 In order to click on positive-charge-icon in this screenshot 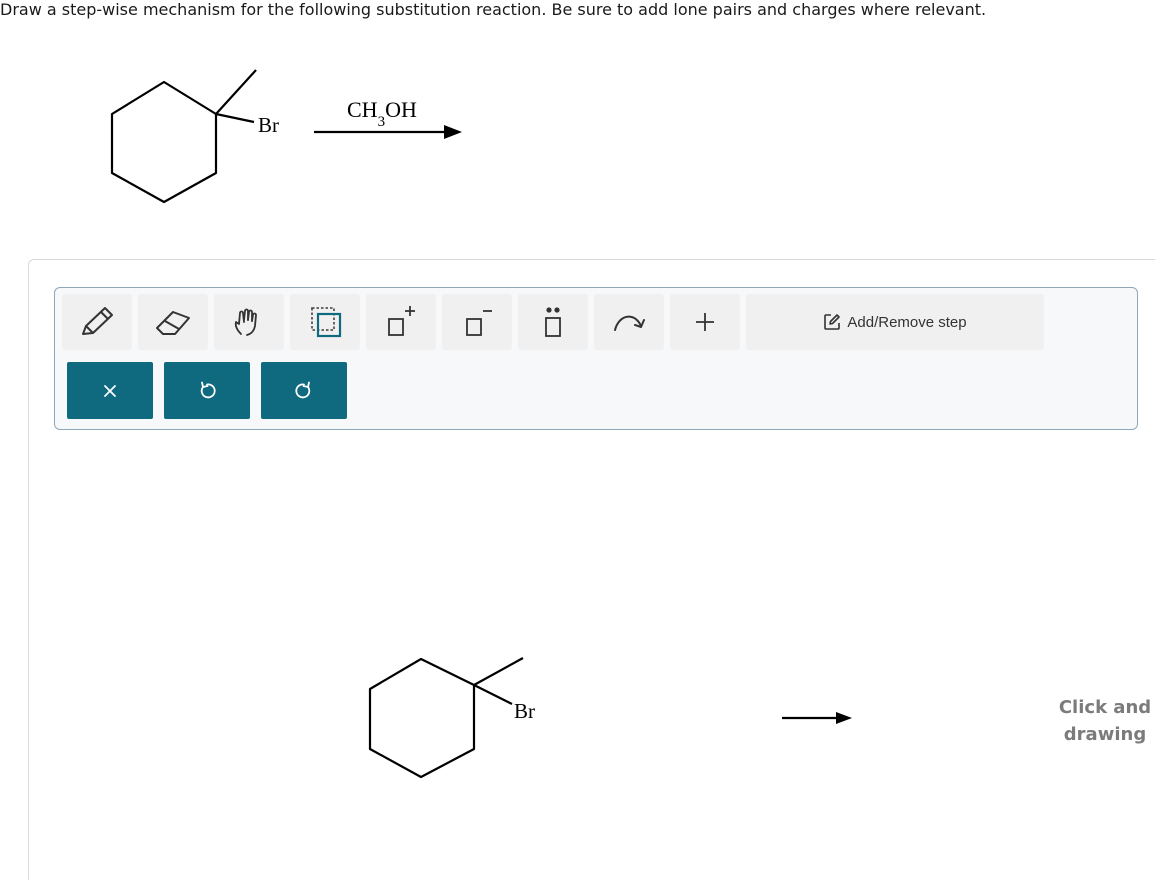, I will do `click(401, 321)`.